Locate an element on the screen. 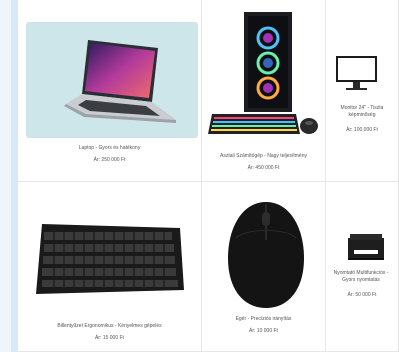 The height and width of the screenshot is (352, 399). product-price: Ár: 450 000 Ft is located at coordinates (263, 168).